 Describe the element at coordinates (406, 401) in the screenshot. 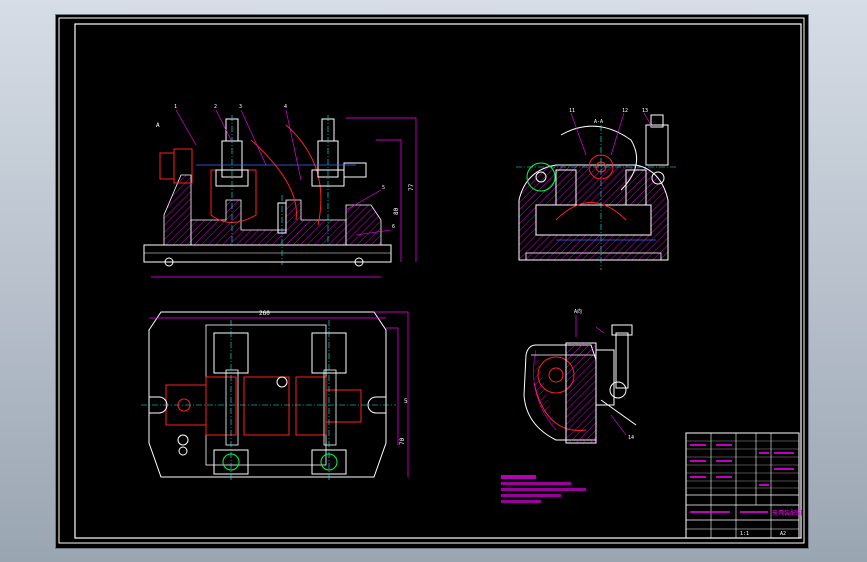

I see `dimension-plan-side: 5` at that location.